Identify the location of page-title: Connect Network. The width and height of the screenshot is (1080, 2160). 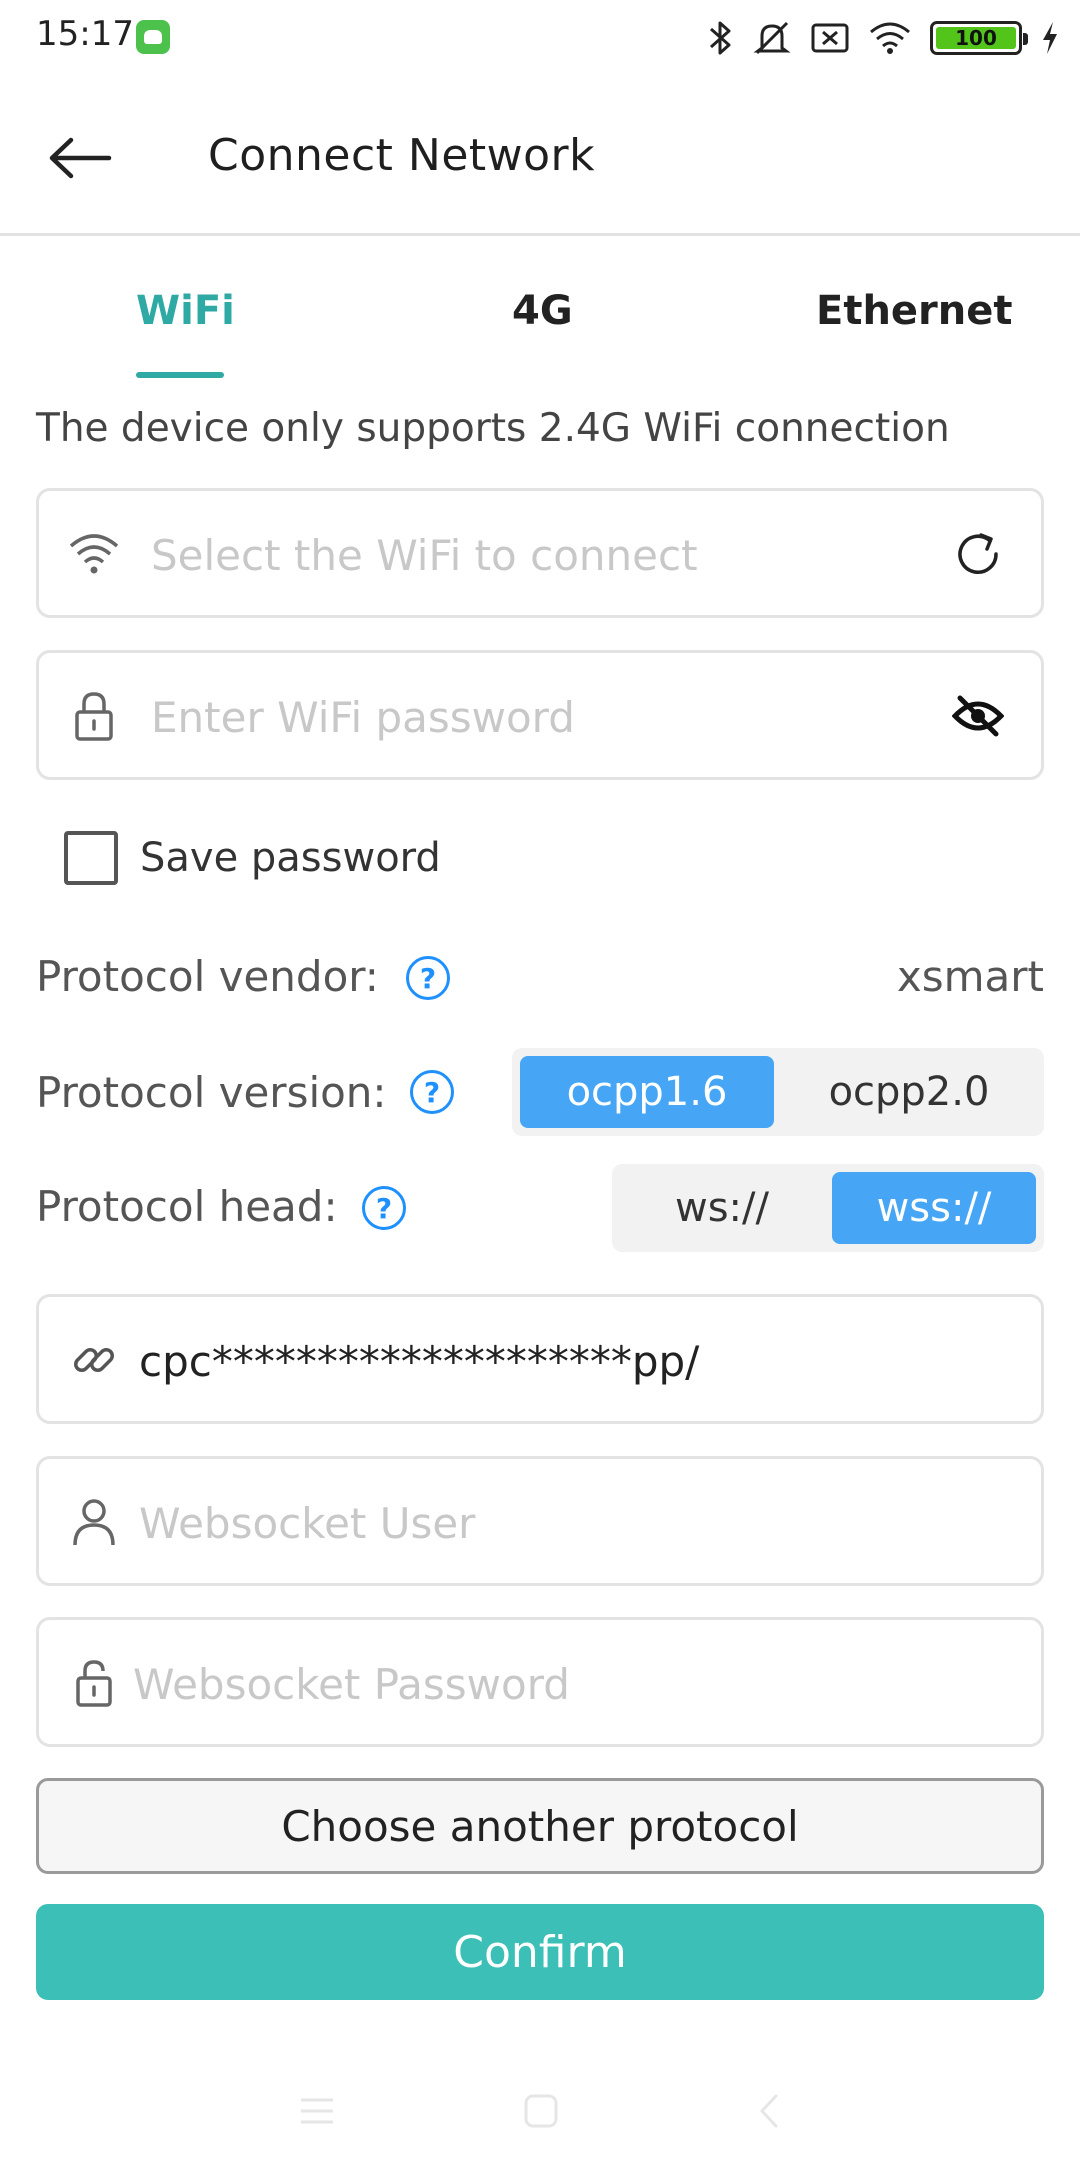
(402, 155).